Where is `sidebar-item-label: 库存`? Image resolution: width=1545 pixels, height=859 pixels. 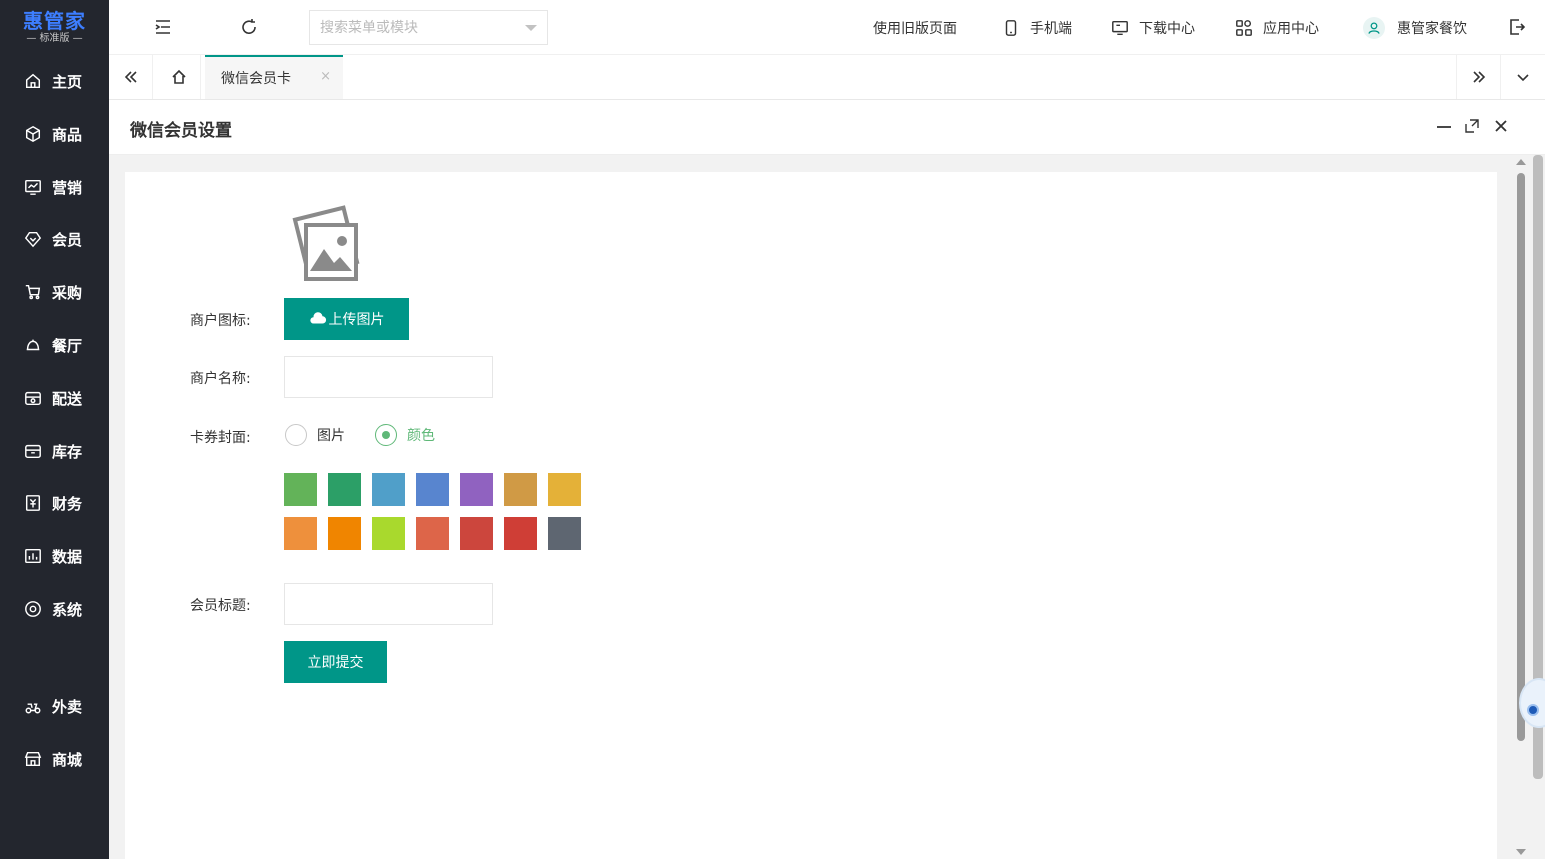 sidebar-item-label: 库存 is located at coordinates (67, 451).